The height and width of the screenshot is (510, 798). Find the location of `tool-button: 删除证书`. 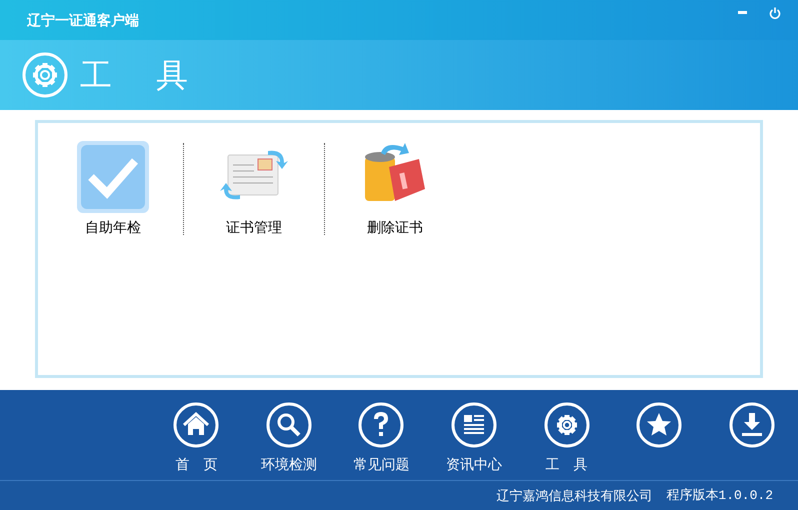

tool-button: 删除证书 is located at coordinates (395, 189).